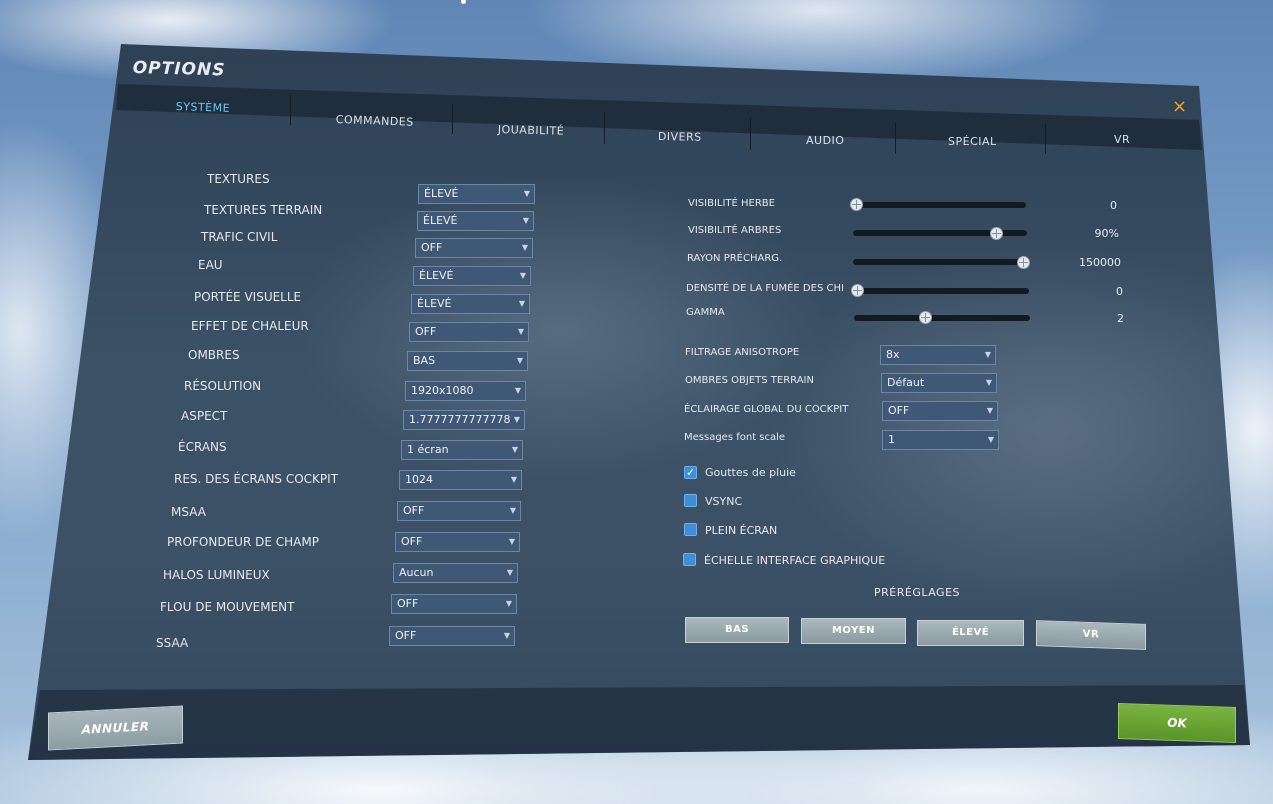 The height and width of the screenshot is (804, 1273). Describe the element at coordinates (460, 480) in the screenshot. I see `res-ecrans-cockpit-dropdown: 1024 ▼` at that location.